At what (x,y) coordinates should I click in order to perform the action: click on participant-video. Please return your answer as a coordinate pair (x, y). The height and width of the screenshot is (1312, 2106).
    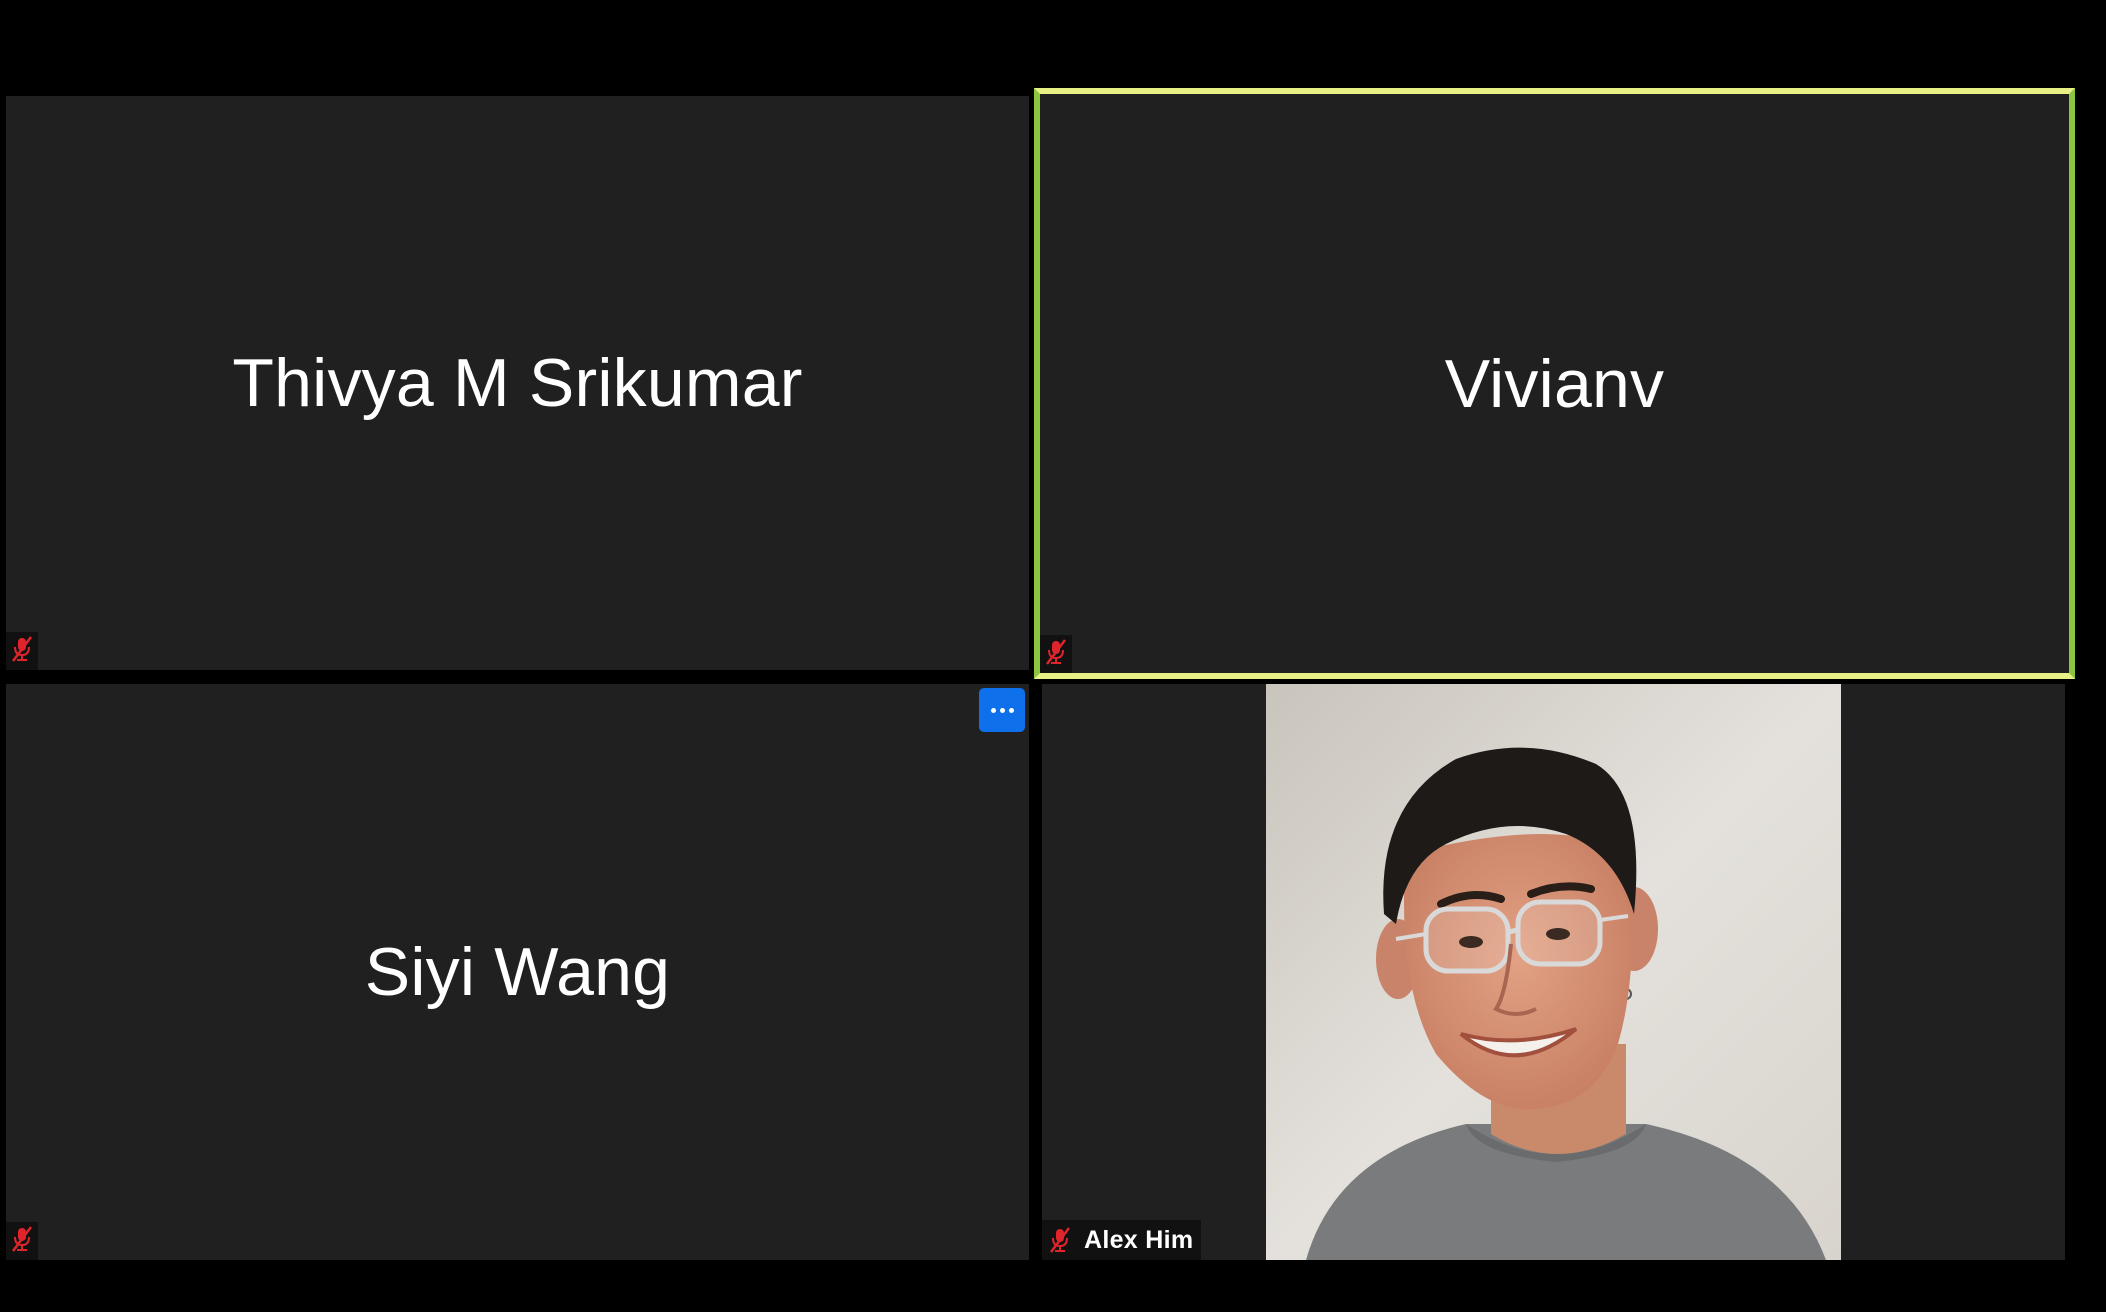
    Looking at the image, I should click on (1553, 972).